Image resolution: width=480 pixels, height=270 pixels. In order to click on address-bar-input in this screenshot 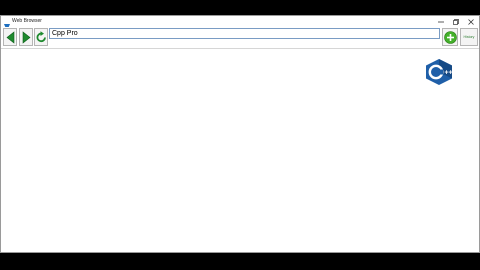, I will do `click(244, 33)`.